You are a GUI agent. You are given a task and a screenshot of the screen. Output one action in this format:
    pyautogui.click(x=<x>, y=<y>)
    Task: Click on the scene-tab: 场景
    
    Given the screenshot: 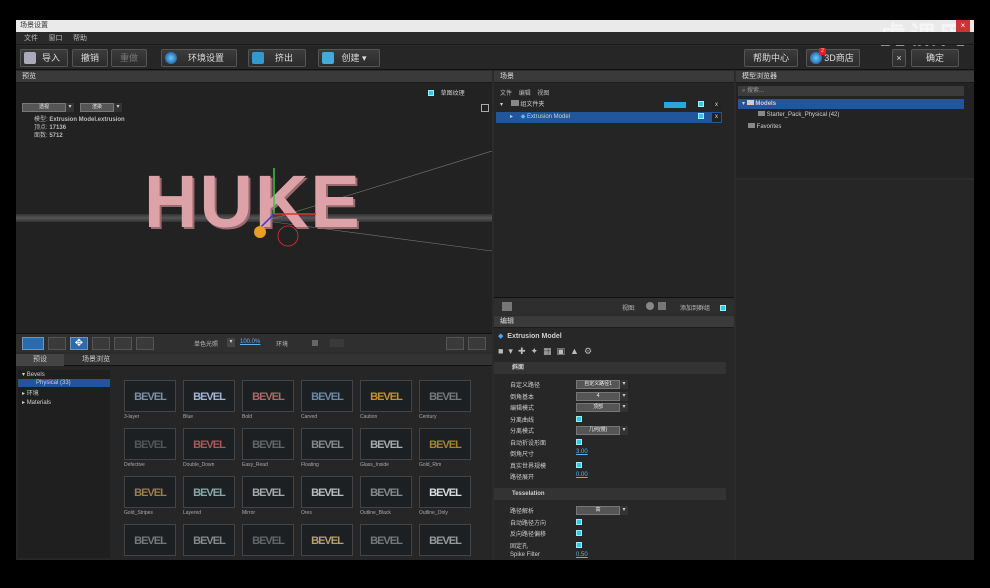 What is the action you would take?
    pyautogui.click(x=614, y=77)
    